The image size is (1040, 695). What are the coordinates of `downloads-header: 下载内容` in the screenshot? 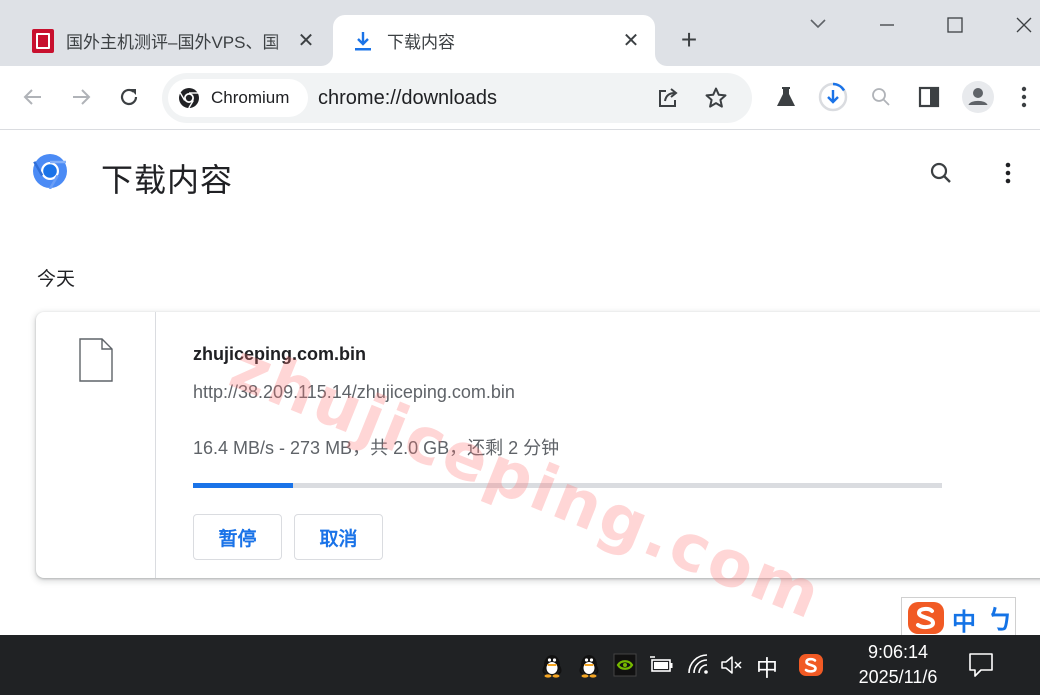 It's located at (520, 173).